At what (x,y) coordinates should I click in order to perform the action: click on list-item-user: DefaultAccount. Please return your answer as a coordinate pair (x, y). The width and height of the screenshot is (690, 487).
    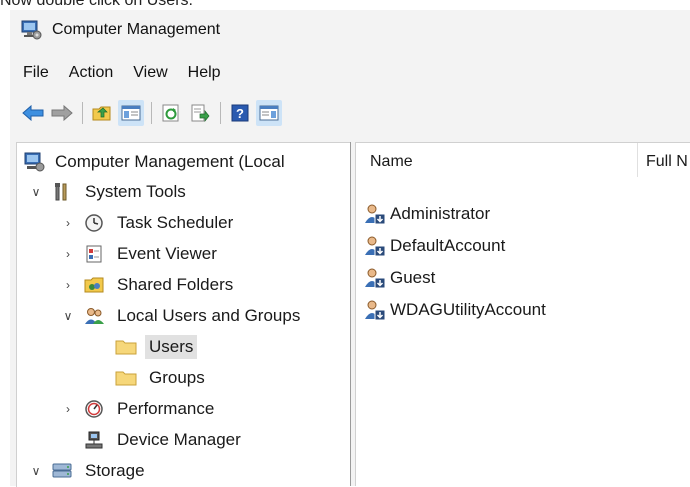
    Looking at the image, I should click on (434, 246).